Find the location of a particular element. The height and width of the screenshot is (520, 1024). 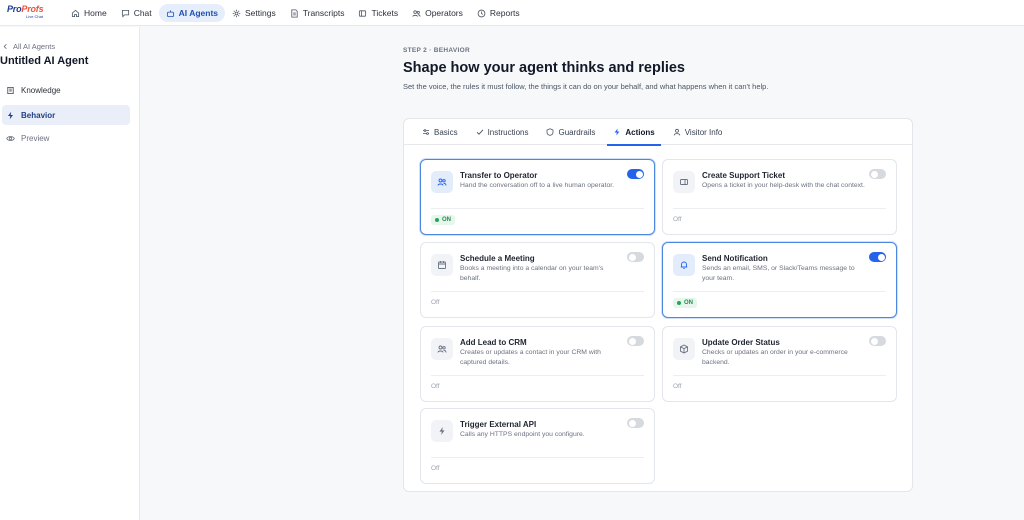

tab-actions: Actions is located at coordinates (634, 132).